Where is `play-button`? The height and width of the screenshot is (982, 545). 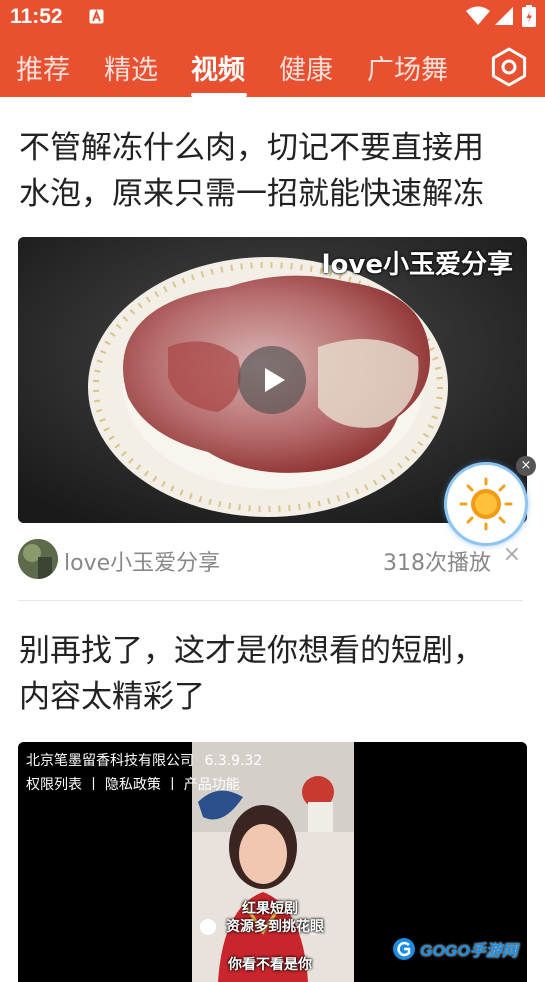 play-button is located at coordinates (272, 380).